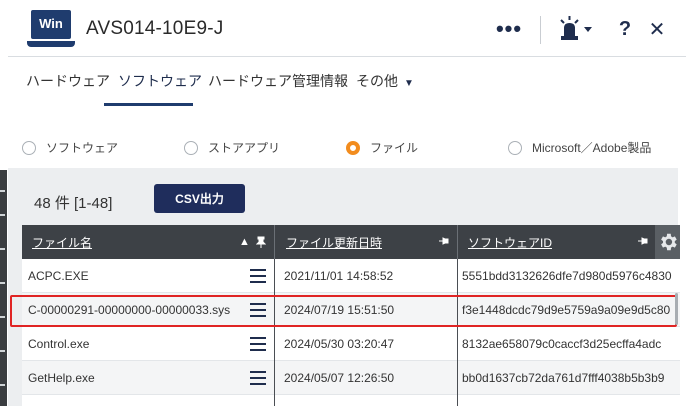 Image resolution: width=686 pixels, height=406 pixels. I want to click on radio-microsoft-adobe: Microsoft／Adobe製品, so click(579, 147).